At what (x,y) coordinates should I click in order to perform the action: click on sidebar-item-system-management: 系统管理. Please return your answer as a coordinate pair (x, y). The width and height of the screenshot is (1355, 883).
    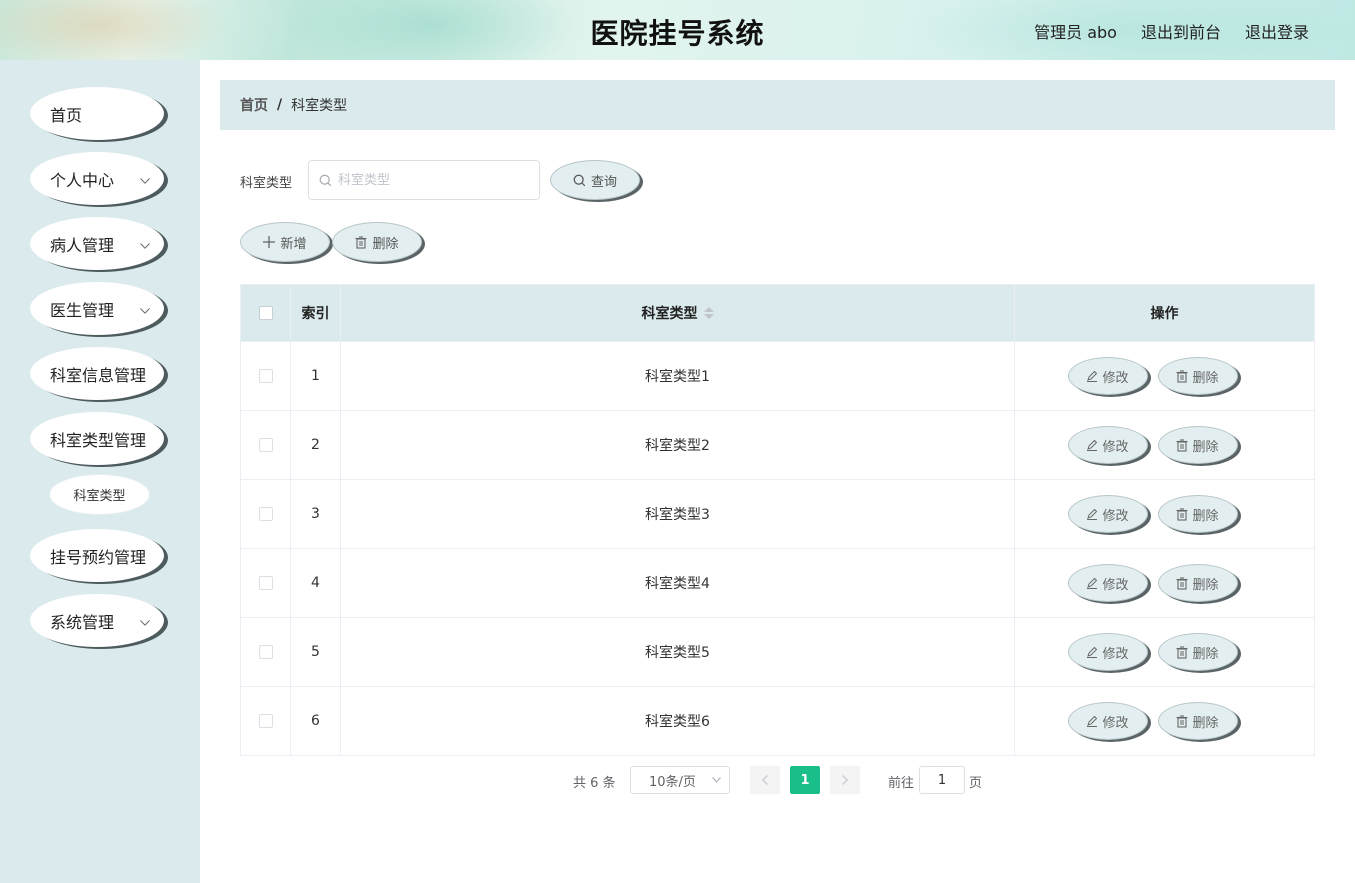
    Looking at the image, I should click on (97, 620).